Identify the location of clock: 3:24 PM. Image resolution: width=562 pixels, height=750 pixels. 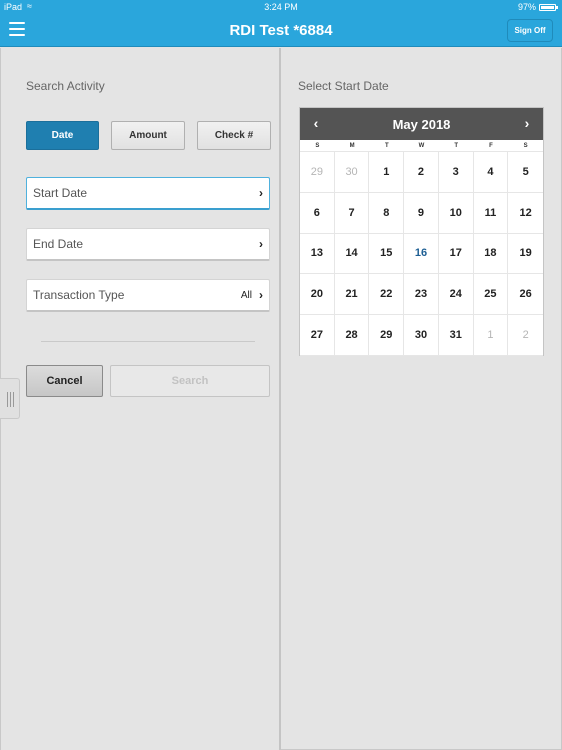
(281, 7).